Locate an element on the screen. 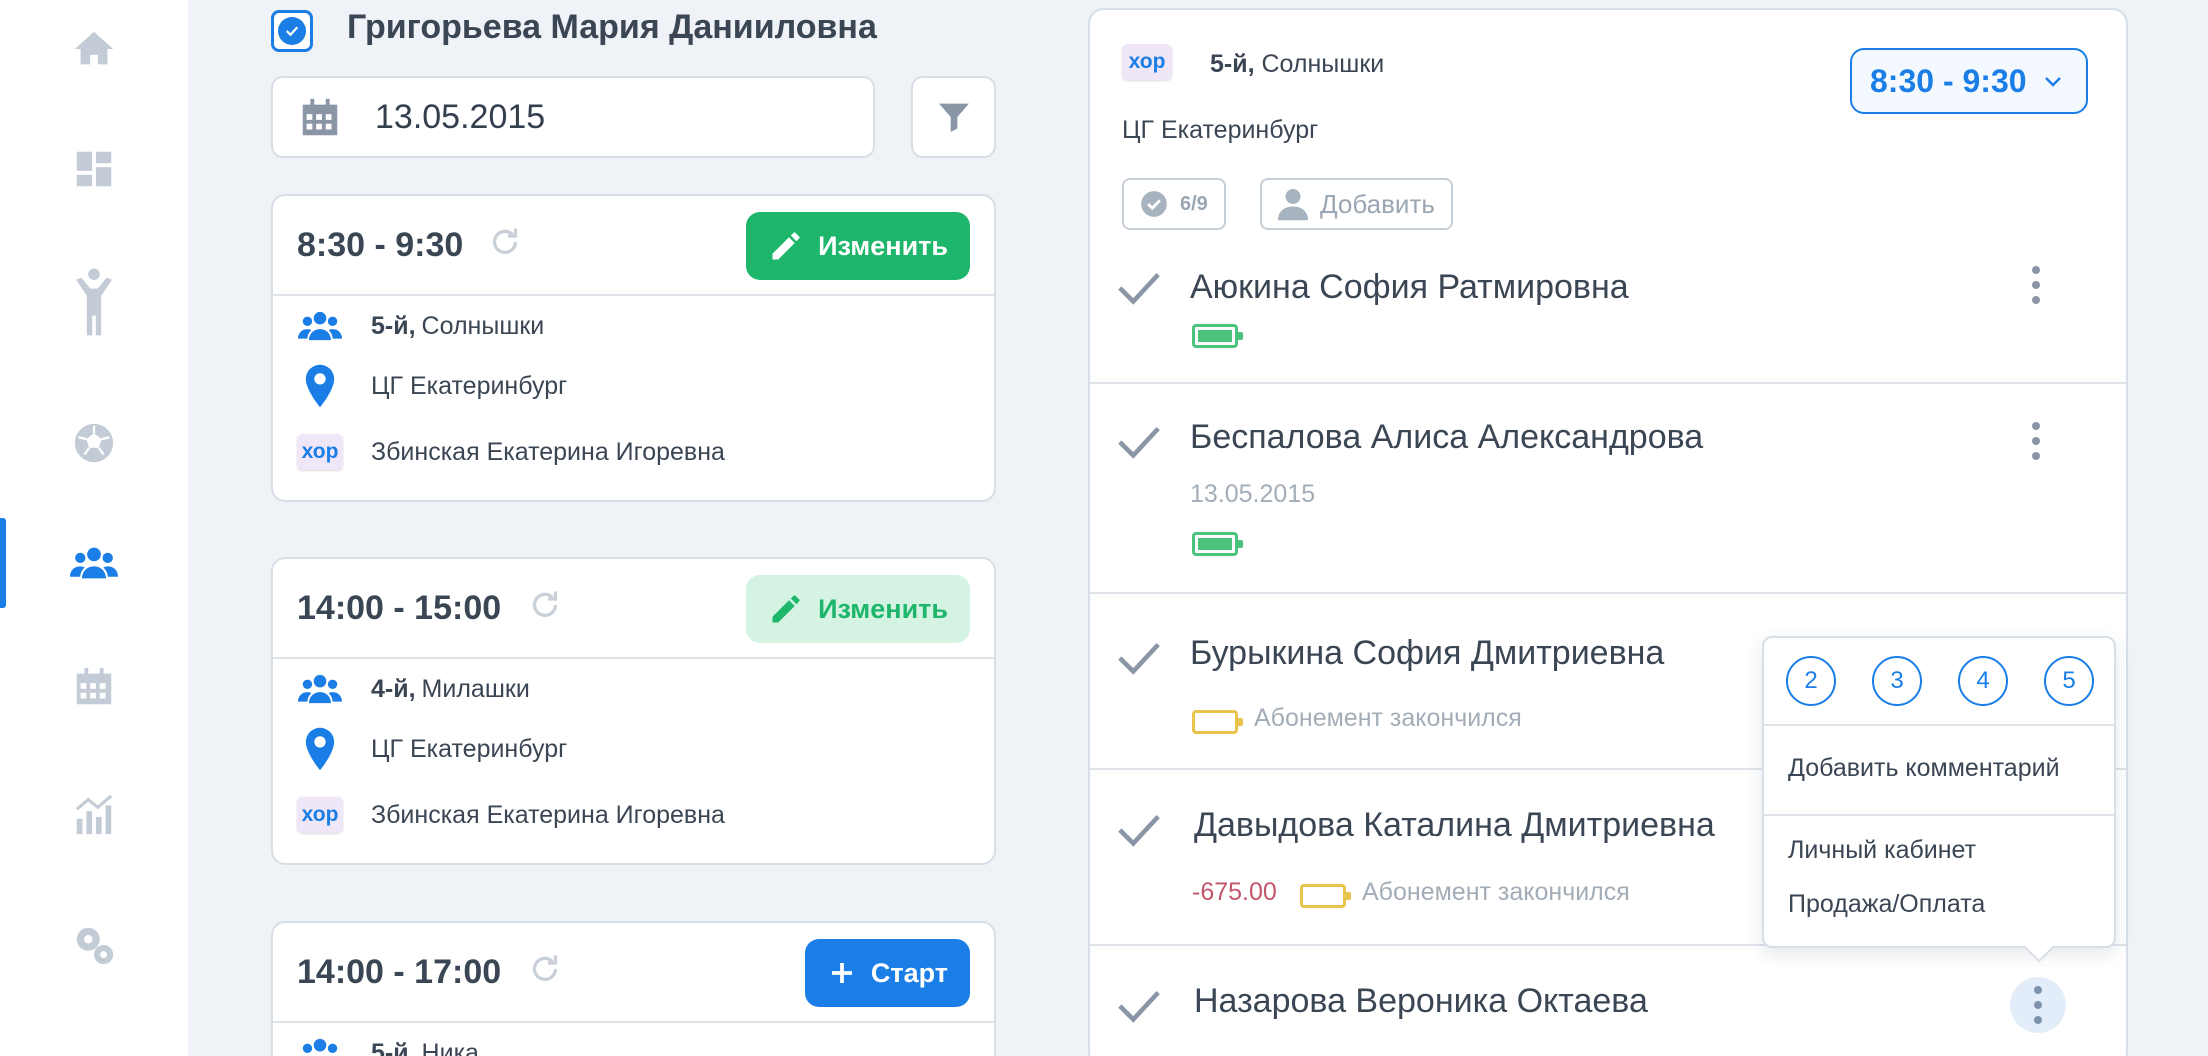 Image resolution: width=2208 pixels, height=1056 pixels. add-student-button: Добавить is located at coordinates (1356, 204).